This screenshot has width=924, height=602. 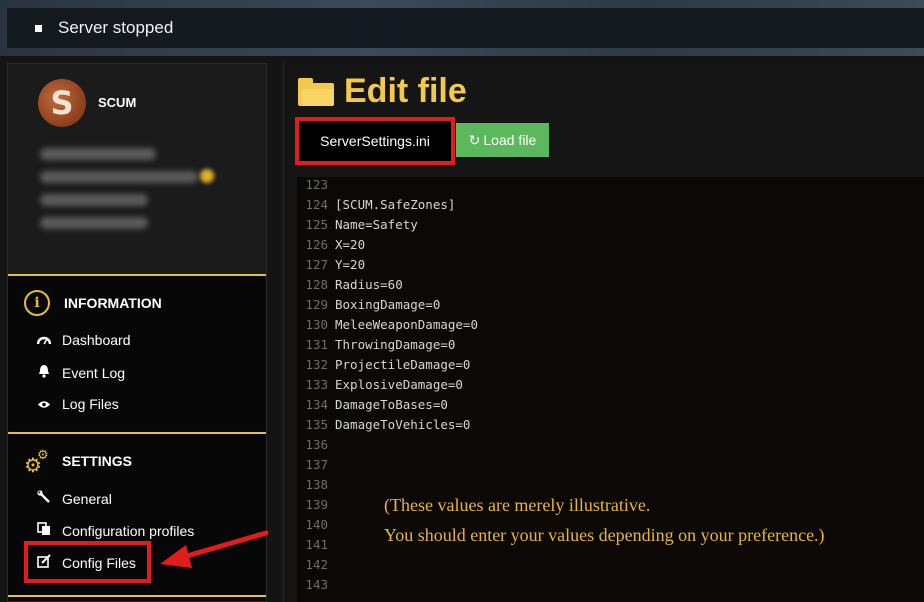 I want to click on line-number: 133, so click(x=316, y=384).